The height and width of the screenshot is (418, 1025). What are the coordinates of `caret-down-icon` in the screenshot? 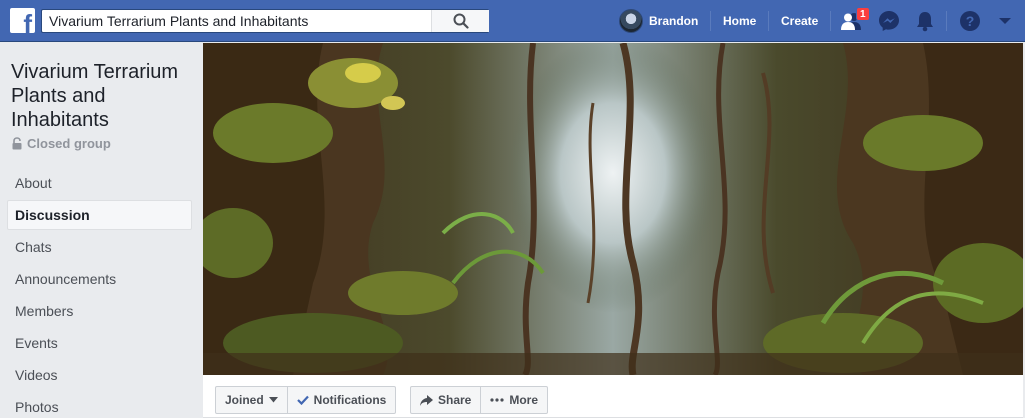 It's located at (273, 400).